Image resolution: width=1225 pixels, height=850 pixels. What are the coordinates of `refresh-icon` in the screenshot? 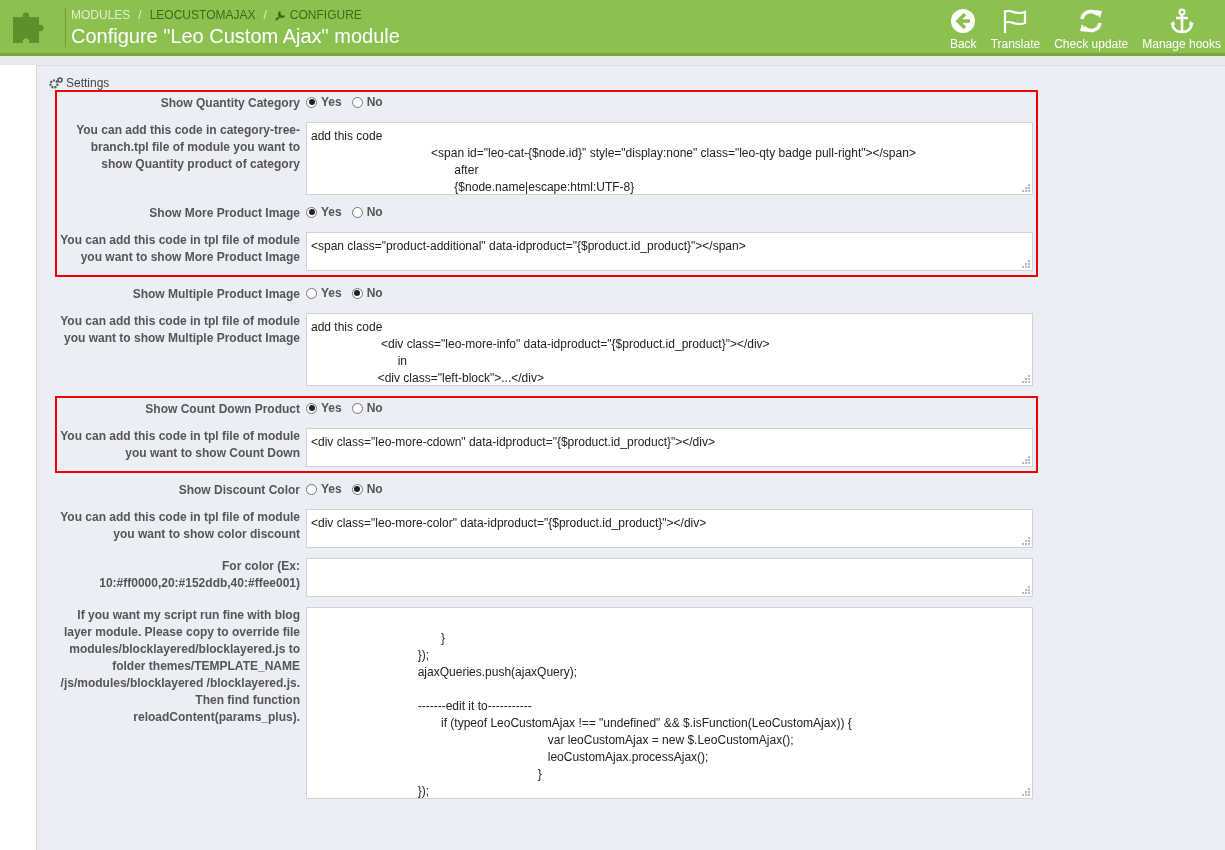 It's located at (1091, 21).